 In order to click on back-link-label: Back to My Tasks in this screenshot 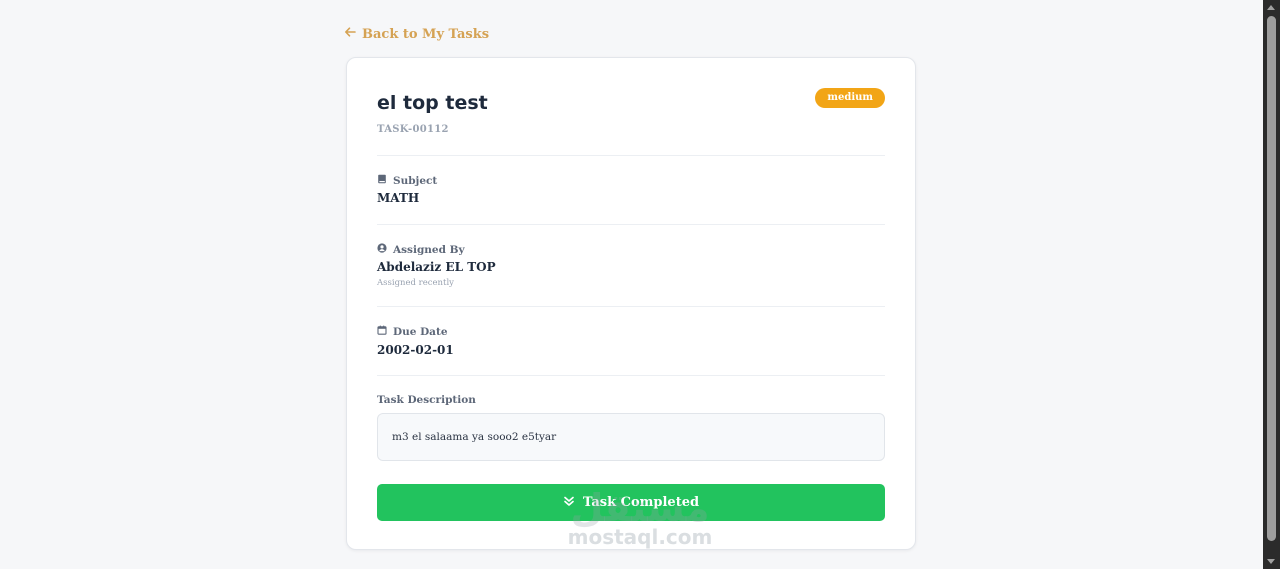, I will do `click(426, 34)`.